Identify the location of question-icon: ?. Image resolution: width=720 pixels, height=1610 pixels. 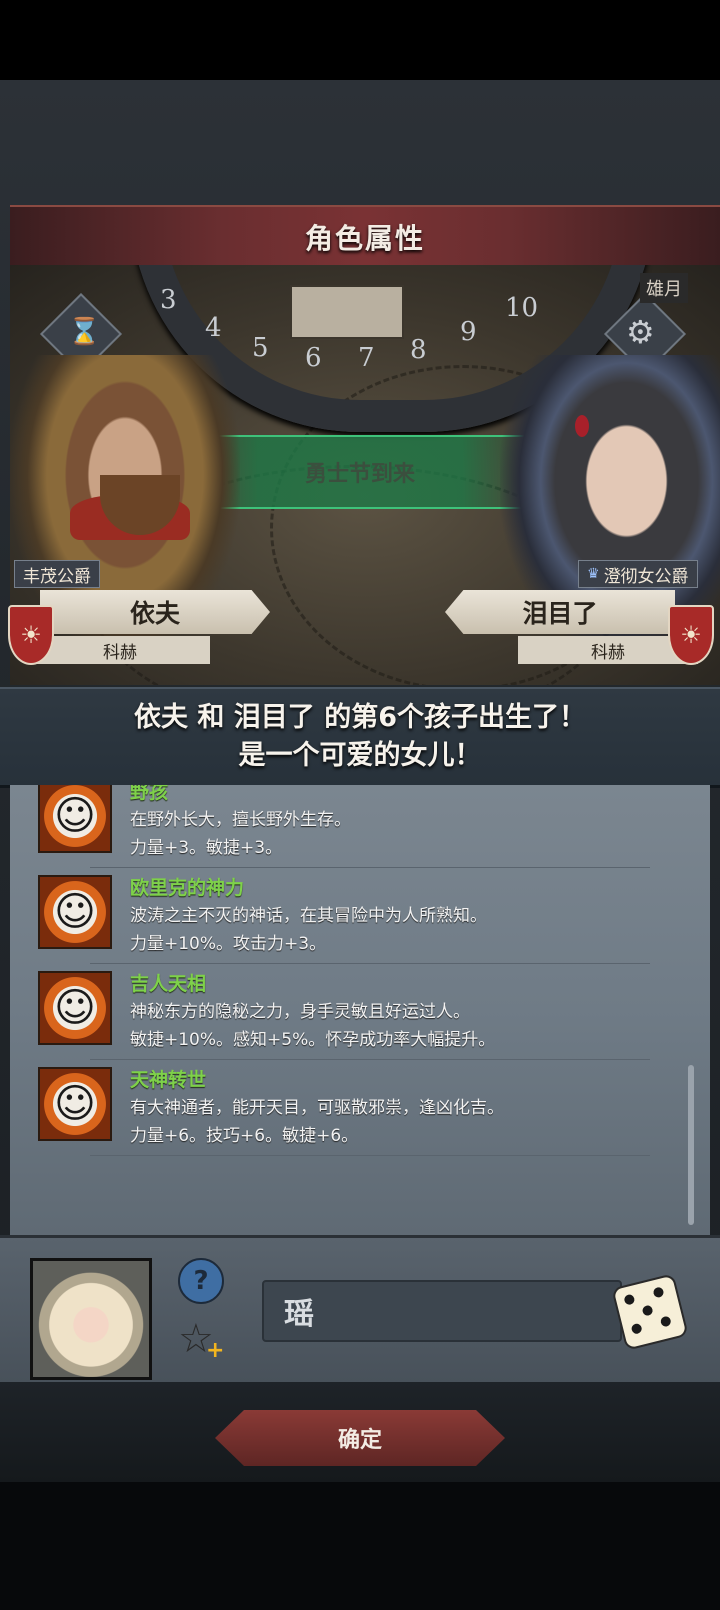
(201, 1281).